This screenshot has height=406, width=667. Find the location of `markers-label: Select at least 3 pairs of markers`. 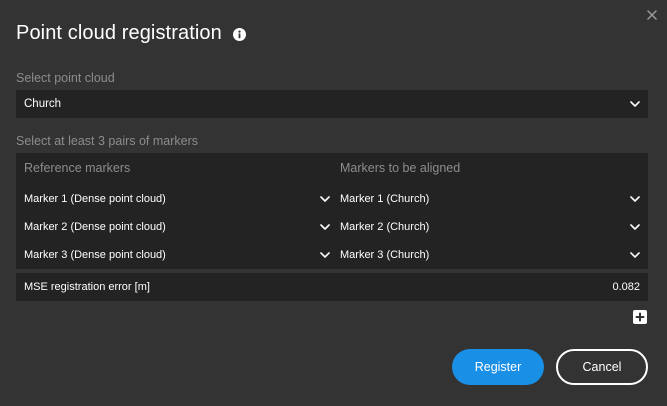

markers-label: Select at least 3 pairs of markers is located at coordinates (107, 141).